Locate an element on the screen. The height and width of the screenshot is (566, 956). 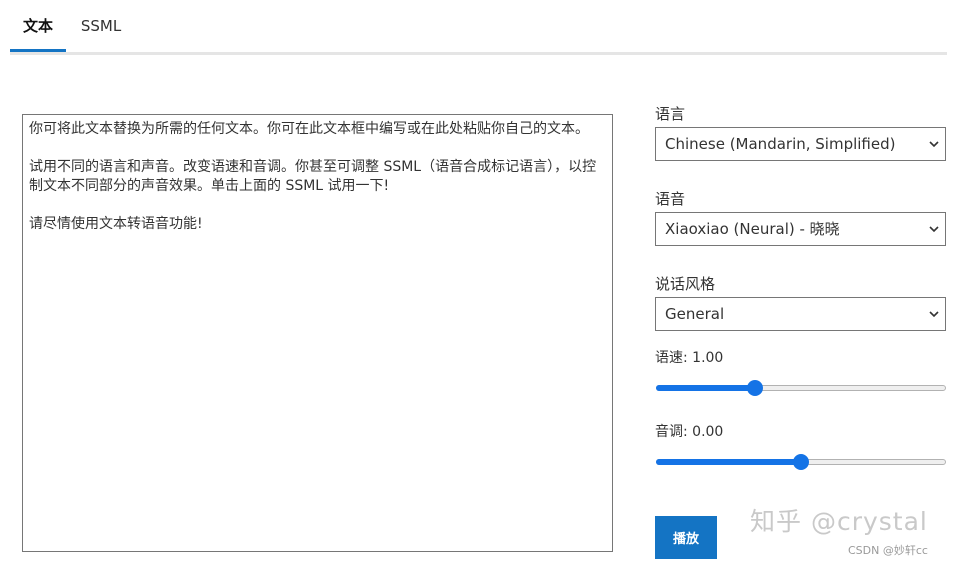
speaking-style-select-value: General is located at coordinates (695, 314).